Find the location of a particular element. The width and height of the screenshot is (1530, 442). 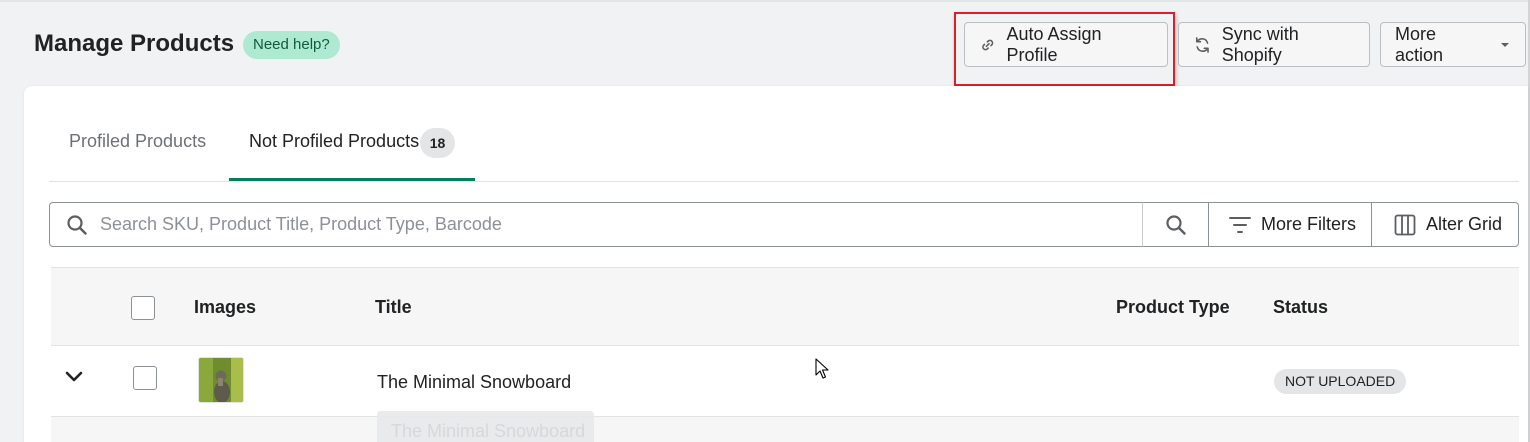

filter-icon is located at coordinates (1240, 224).